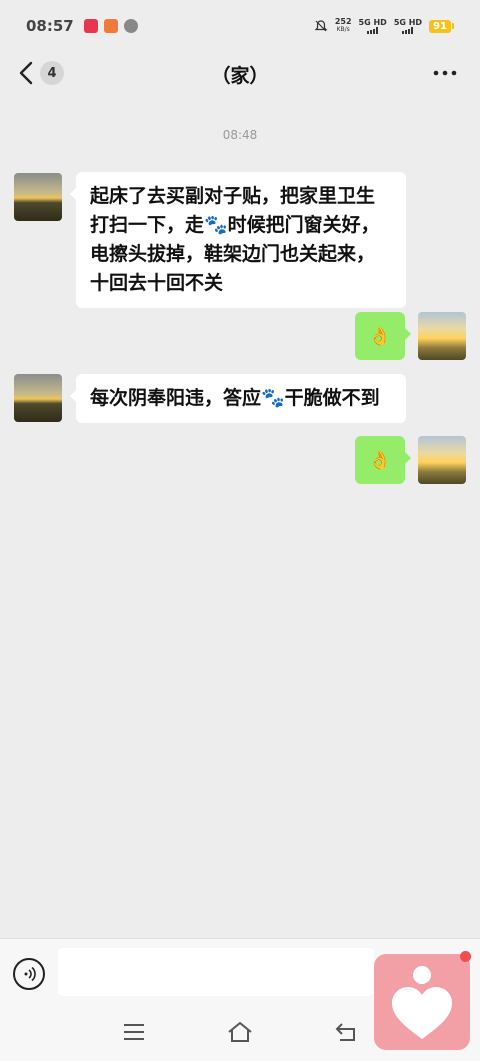  I want to click on status-app-icons, so click(110, 26).